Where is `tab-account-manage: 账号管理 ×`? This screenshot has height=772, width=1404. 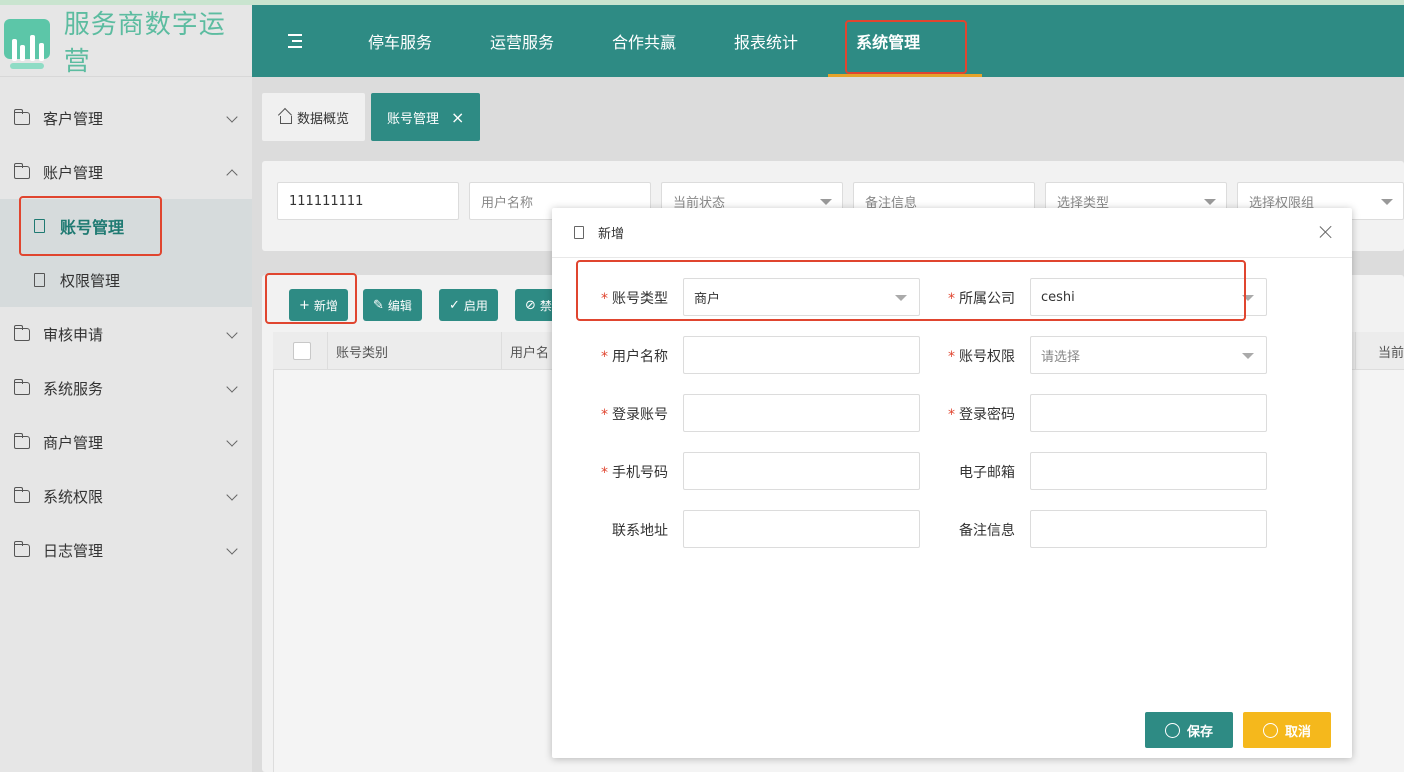
tab-account-manage: 账号管理 × is located at coordinates (426, 117).